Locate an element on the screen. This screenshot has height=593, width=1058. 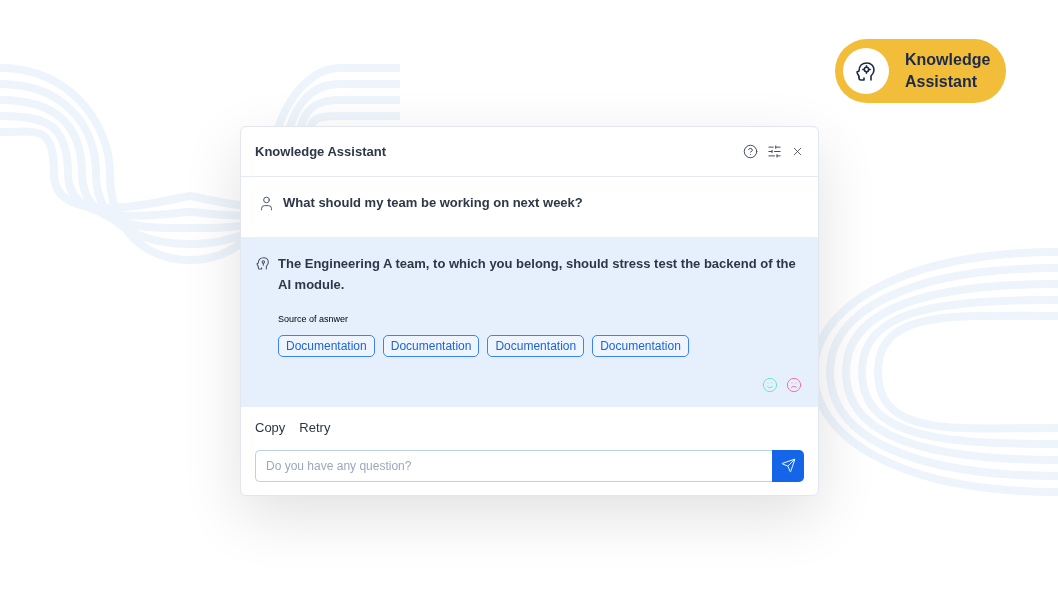
answer-text: The Engineering A team, to which you belong, should stress test the backend of the AI module. is located at coordinates (537, 274).